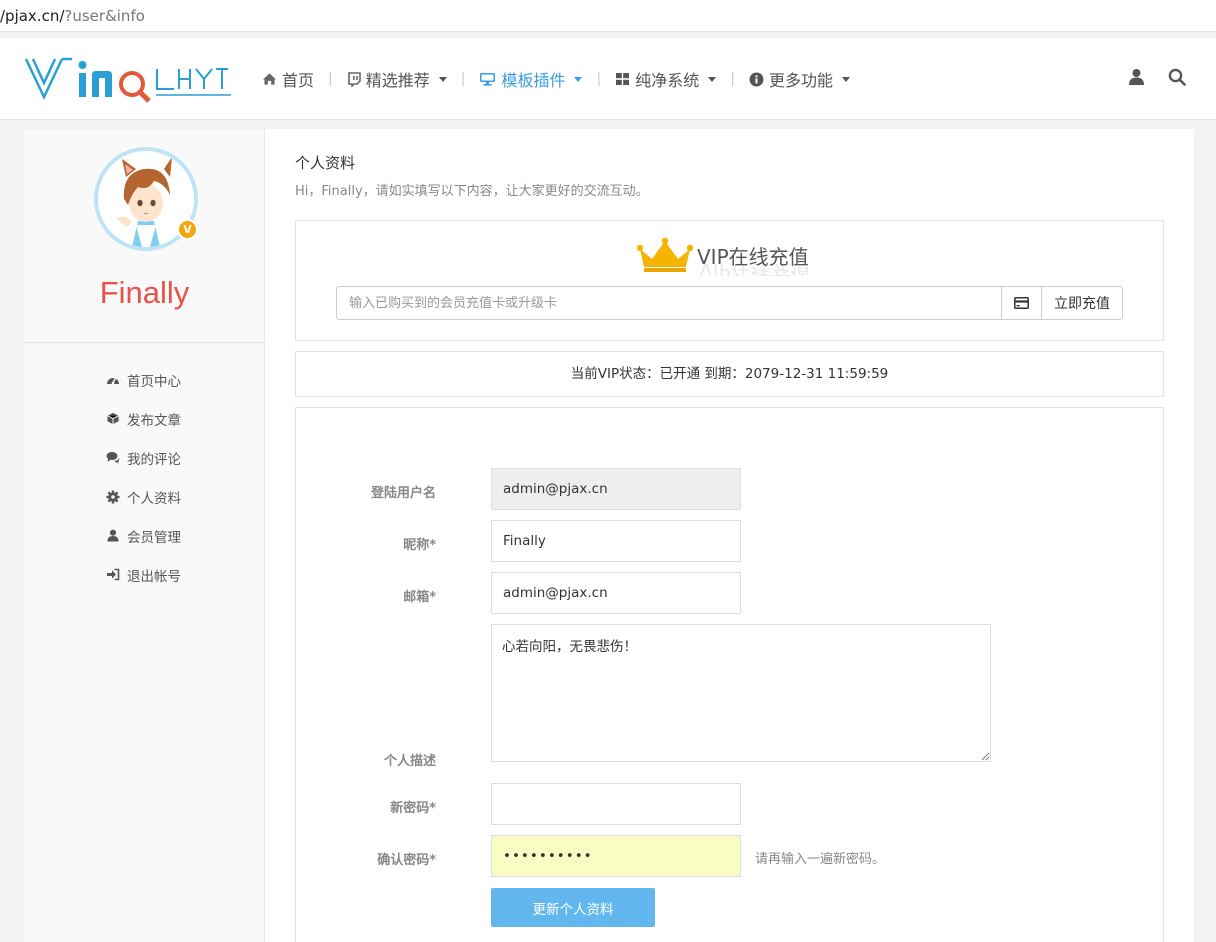  I want to click on email-field, so click(616, 593).